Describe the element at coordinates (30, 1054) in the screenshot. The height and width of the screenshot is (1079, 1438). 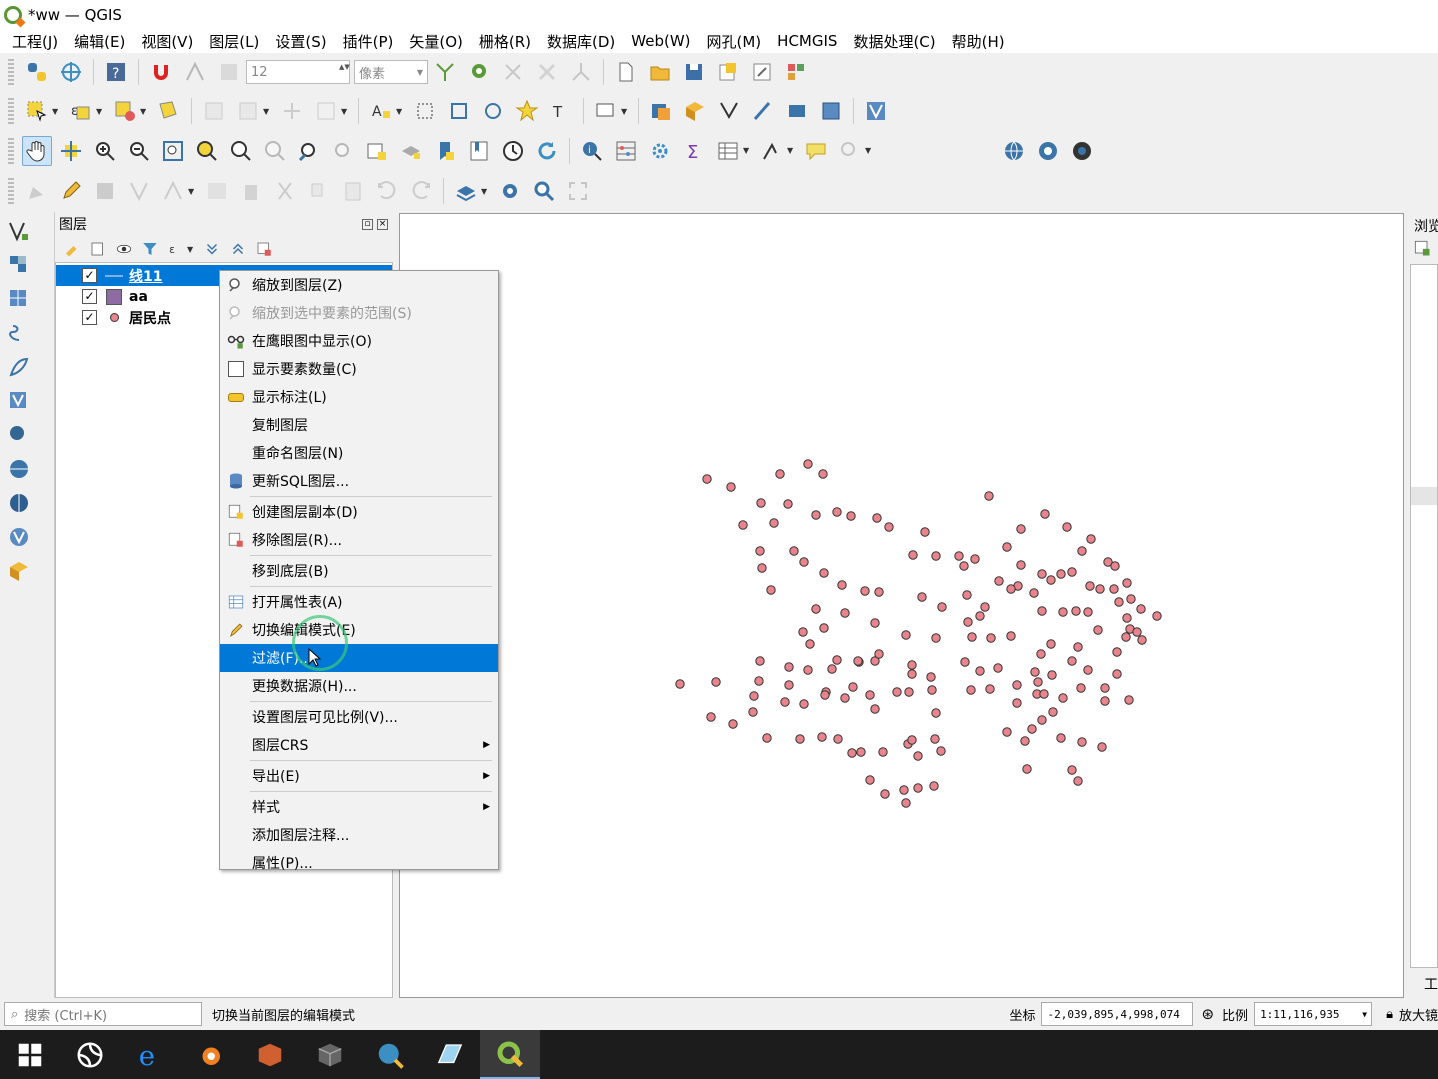
I see `windows-start-icon` at that location.